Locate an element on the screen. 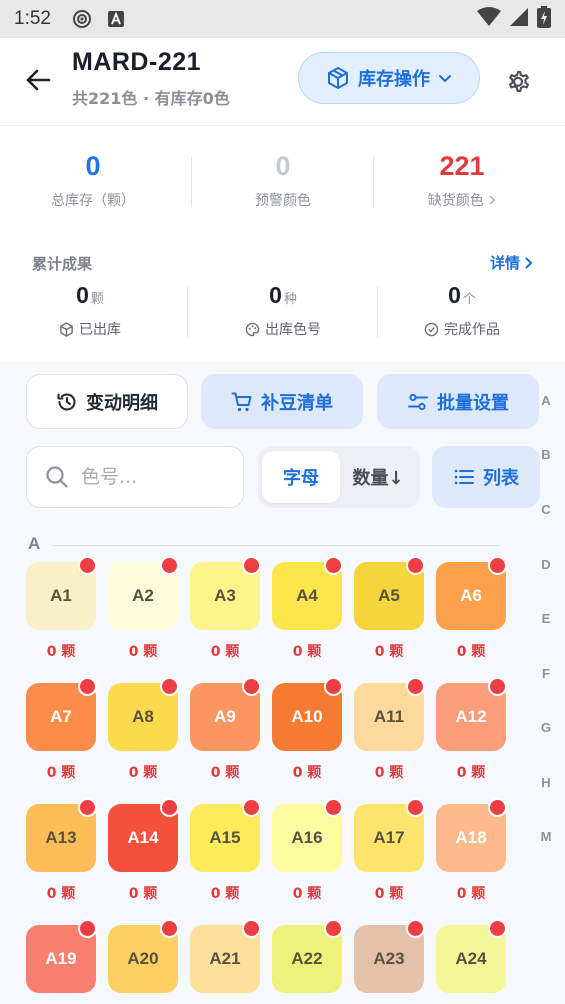  stat-total-stock: 0 总库存（颗） is located at coordinates (93, 168).